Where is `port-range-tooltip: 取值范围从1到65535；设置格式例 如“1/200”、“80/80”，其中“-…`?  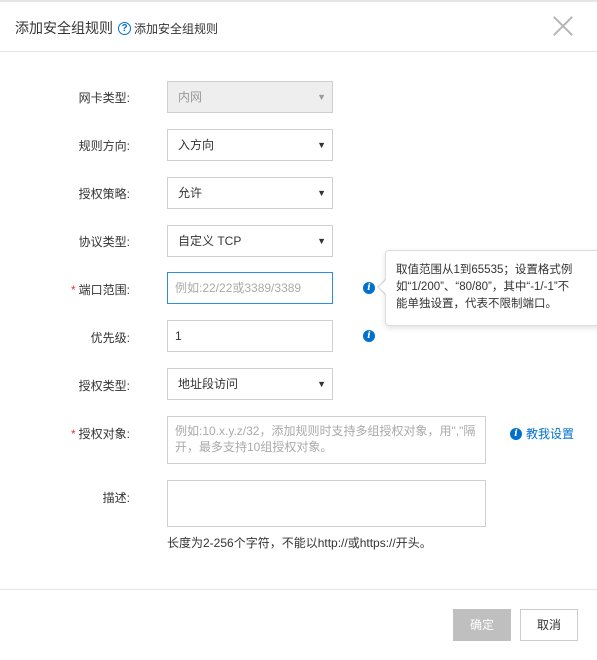 port-range-tooltip: 取值范围从1到65535；设置格式例 如“1/200”、“80/80”，其中“-… is located at coordinates (491, 288).